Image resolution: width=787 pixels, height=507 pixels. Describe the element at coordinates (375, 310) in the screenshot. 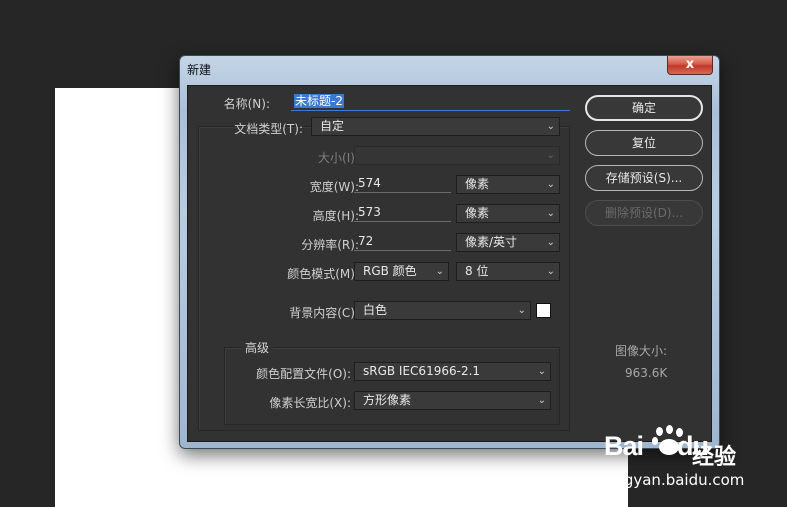

I see `background-value: 白色` at that location.